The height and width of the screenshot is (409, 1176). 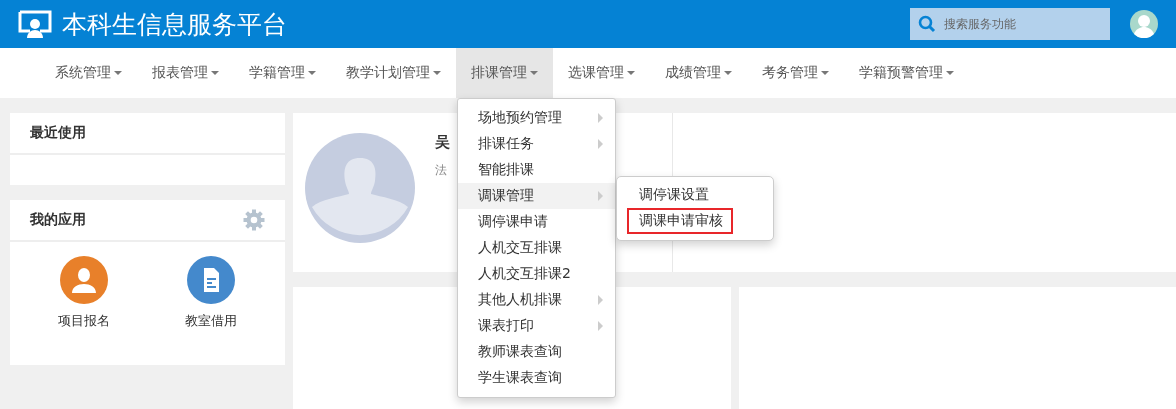 I want to click on nav-menu-item: 教学计划管理, so click(x=393, y=73).